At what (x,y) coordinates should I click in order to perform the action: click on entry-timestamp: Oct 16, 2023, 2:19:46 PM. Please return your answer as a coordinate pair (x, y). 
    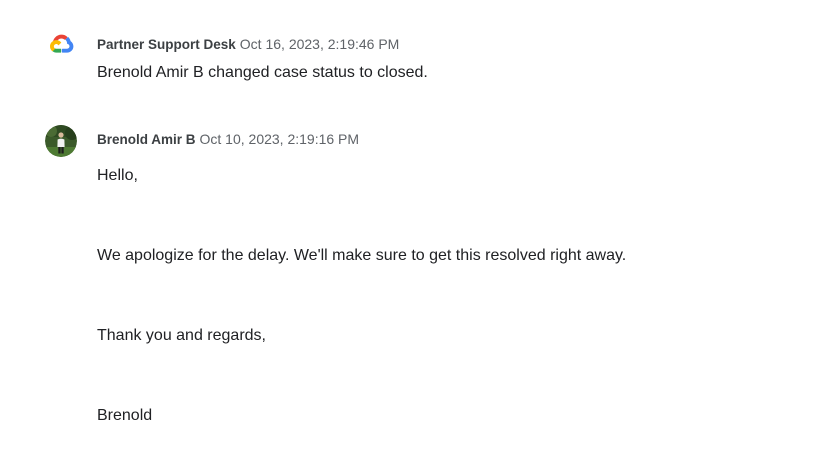
    Looking at the image, I should click on (319, 44).